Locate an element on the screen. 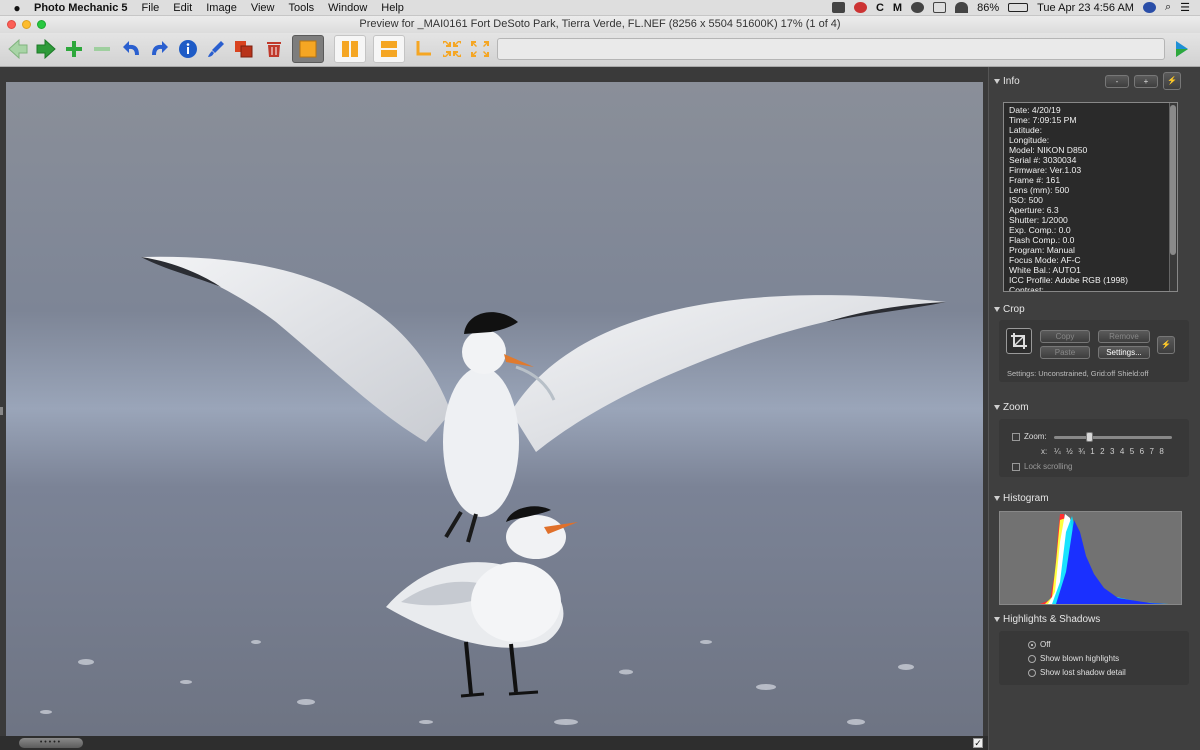 The height and width of the screenshot is (750, 1200). menu-help: Help is located at coordinates (392, 8).